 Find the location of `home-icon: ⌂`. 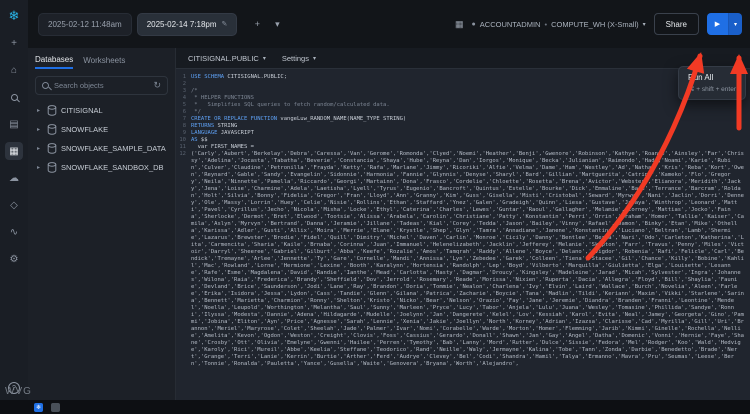

home-icon: ⌂ is located at coordinates (14, 70).